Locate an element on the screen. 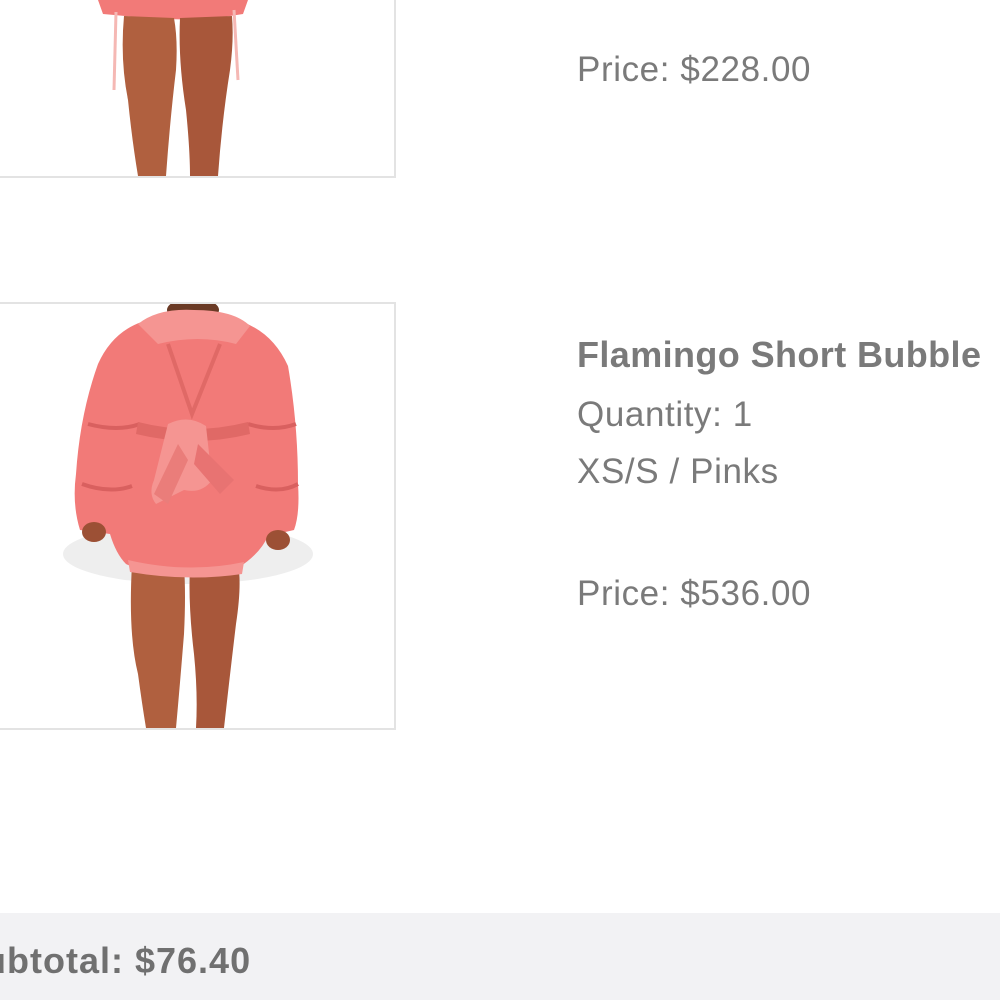 This screenshot has height=1000, width=1000. item-2-price: Price: $536.00 is located at coordinates (694, 594).